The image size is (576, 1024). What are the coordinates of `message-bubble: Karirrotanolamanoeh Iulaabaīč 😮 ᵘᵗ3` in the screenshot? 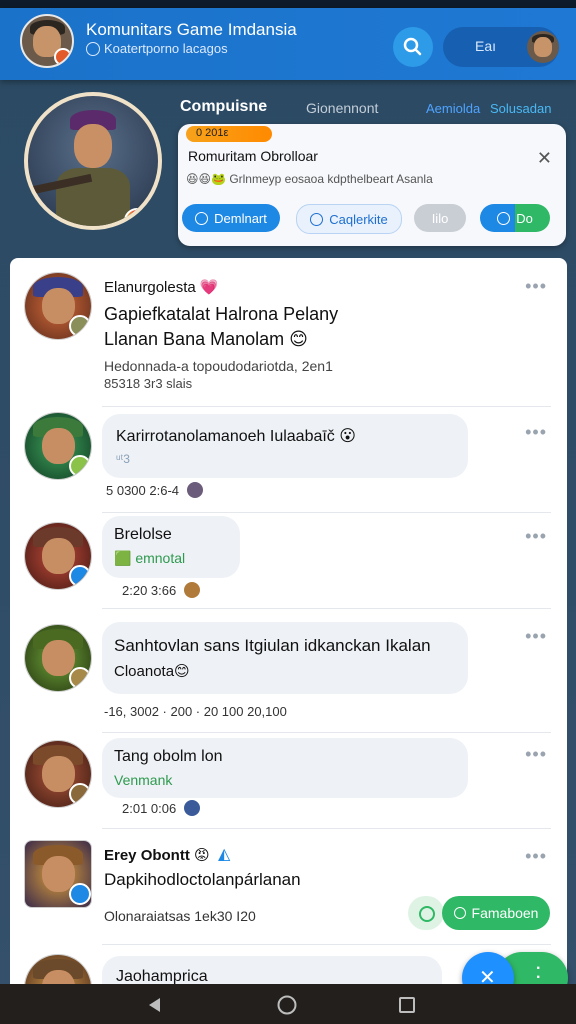 It's located at (285, 446).